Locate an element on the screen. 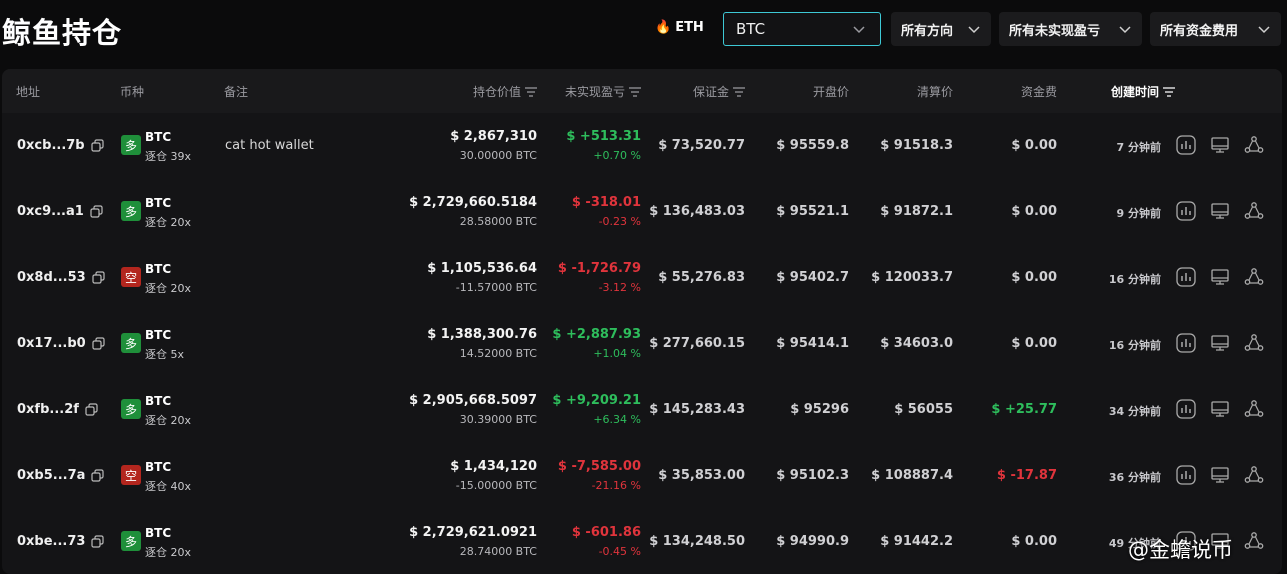 This screenshot has width=1287, height=574. unrealized-pnl: $ +9,209.21 is located at coordinates (596, 400).